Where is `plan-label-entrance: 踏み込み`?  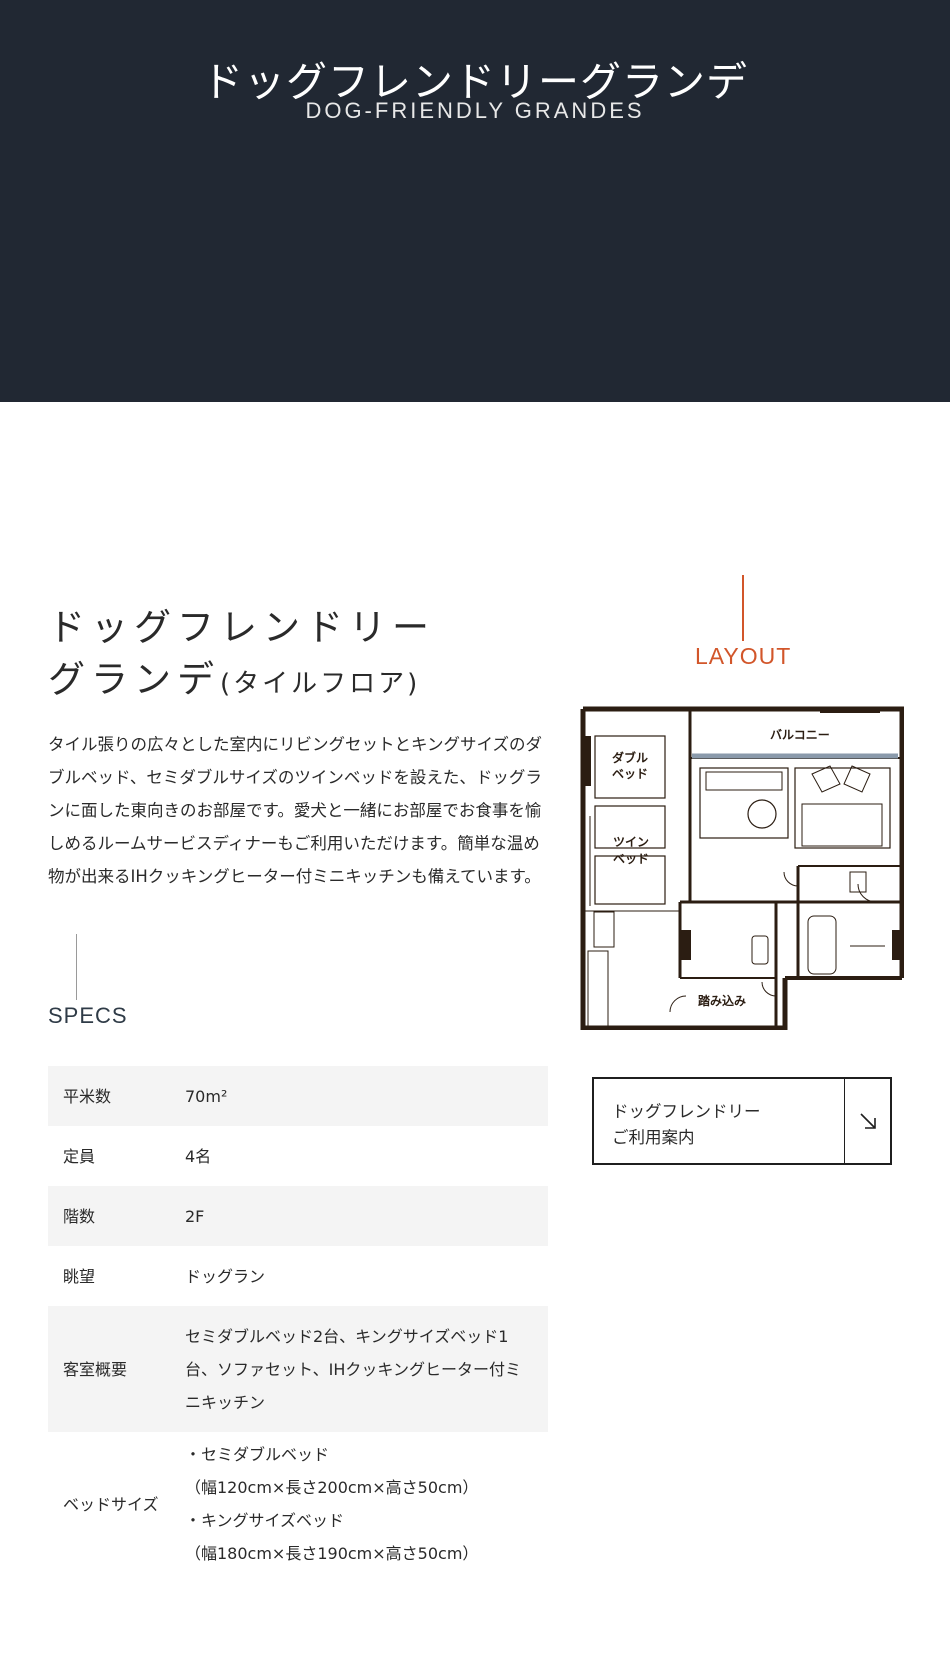
plan-label-entrance: 踏み込み is located at coordinates (722, 1000).